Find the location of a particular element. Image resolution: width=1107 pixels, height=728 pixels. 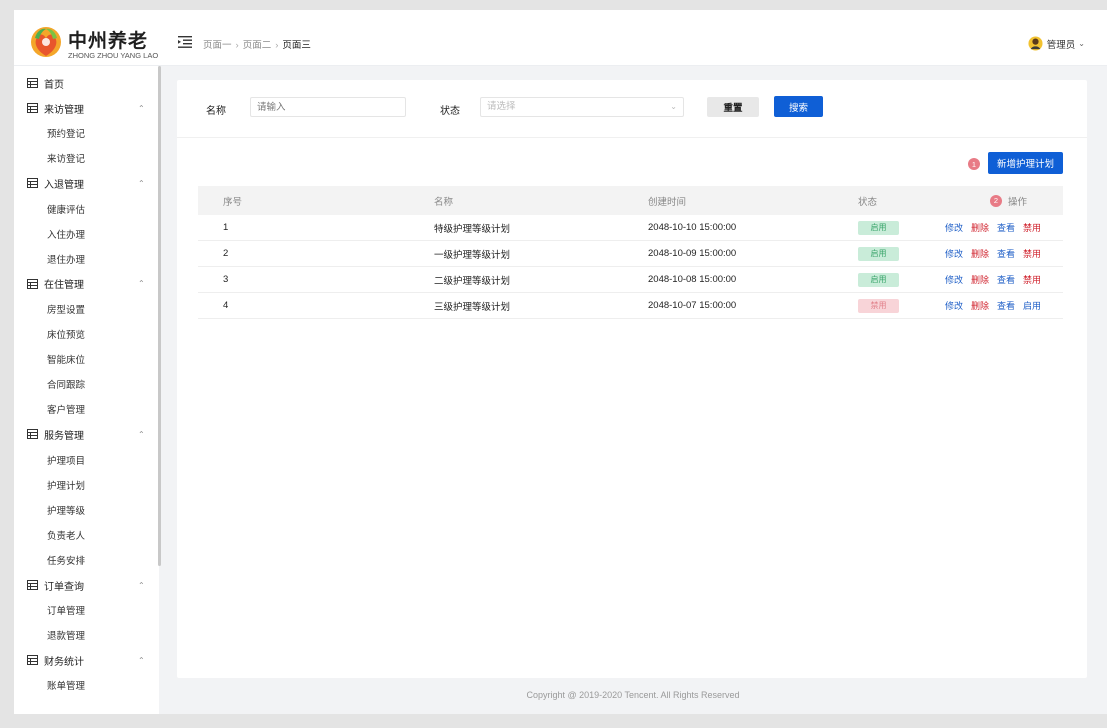

column-header-actions: 2 操作 is located at coordinates (1008, 200).